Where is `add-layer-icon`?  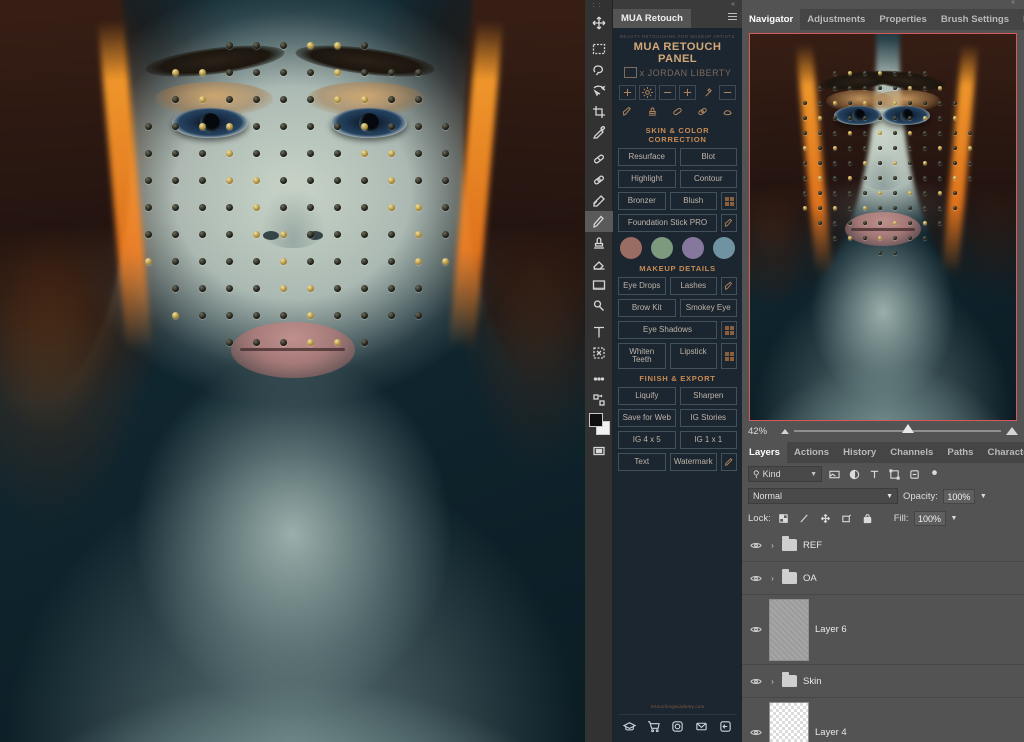
add-layer-icon is located at coordinates (627, 92).